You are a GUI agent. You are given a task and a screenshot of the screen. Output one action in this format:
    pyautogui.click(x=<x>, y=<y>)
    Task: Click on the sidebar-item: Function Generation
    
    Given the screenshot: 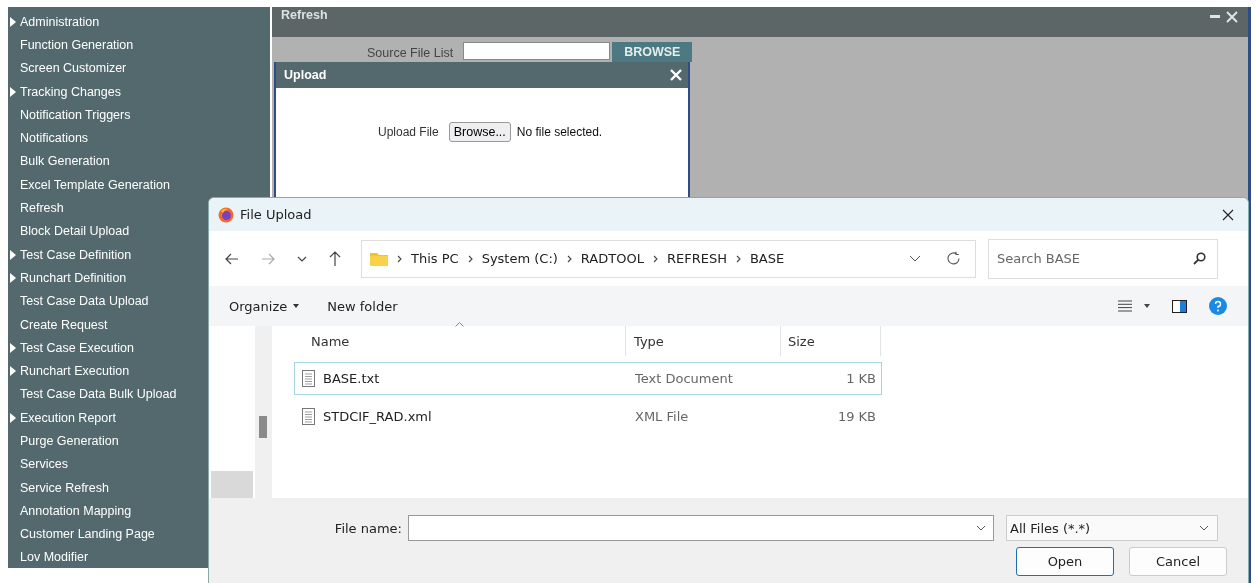 What is the action you would take?
    pyautogui.click(x=139, y=45)
    